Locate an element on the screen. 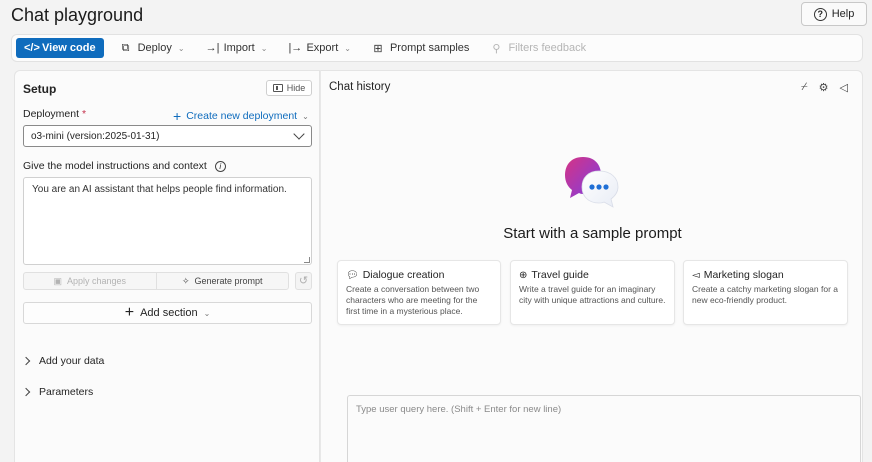 The image size is (872, 462). deployment-label: Deployment * is located at coordinates (54, 114).